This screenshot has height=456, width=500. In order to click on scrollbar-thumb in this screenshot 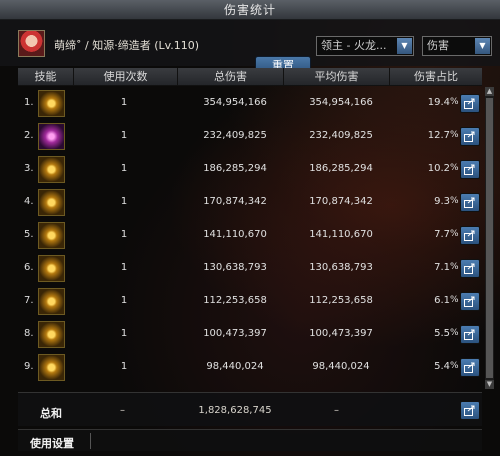, I will do `click(489, 238)`.